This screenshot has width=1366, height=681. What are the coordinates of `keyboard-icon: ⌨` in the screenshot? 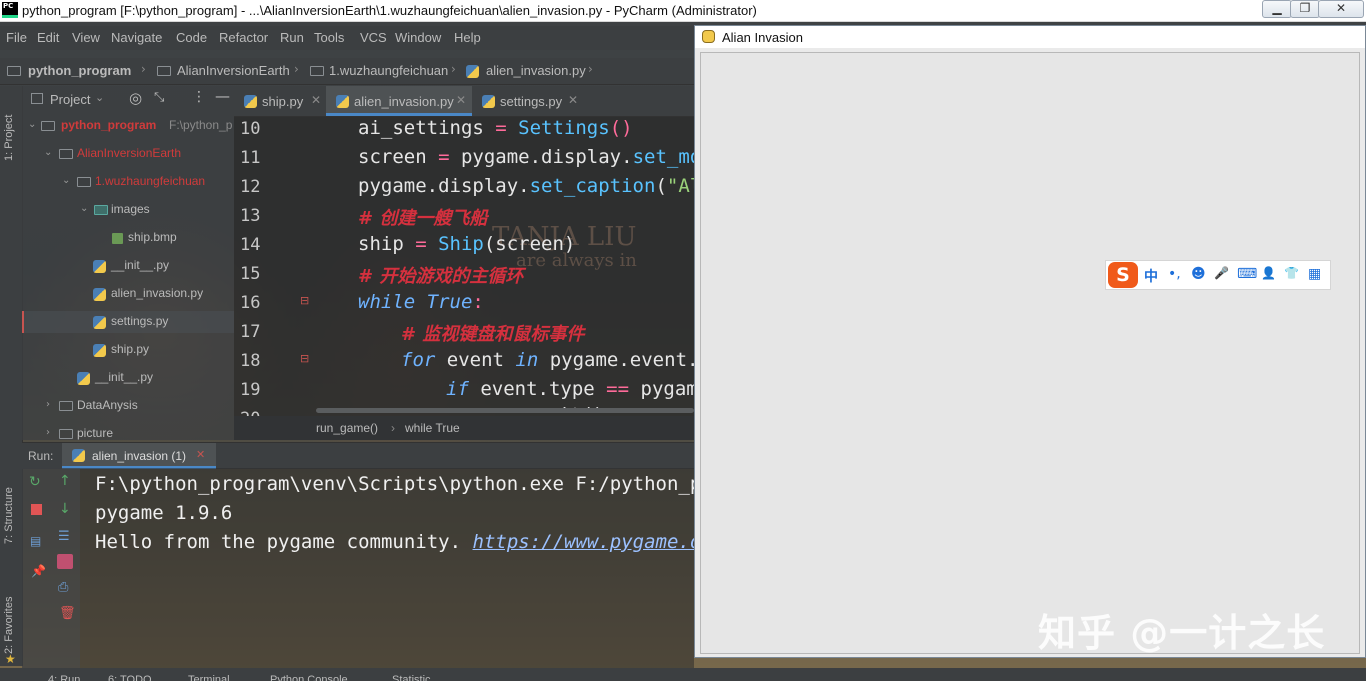 It's located at (1247, 274).